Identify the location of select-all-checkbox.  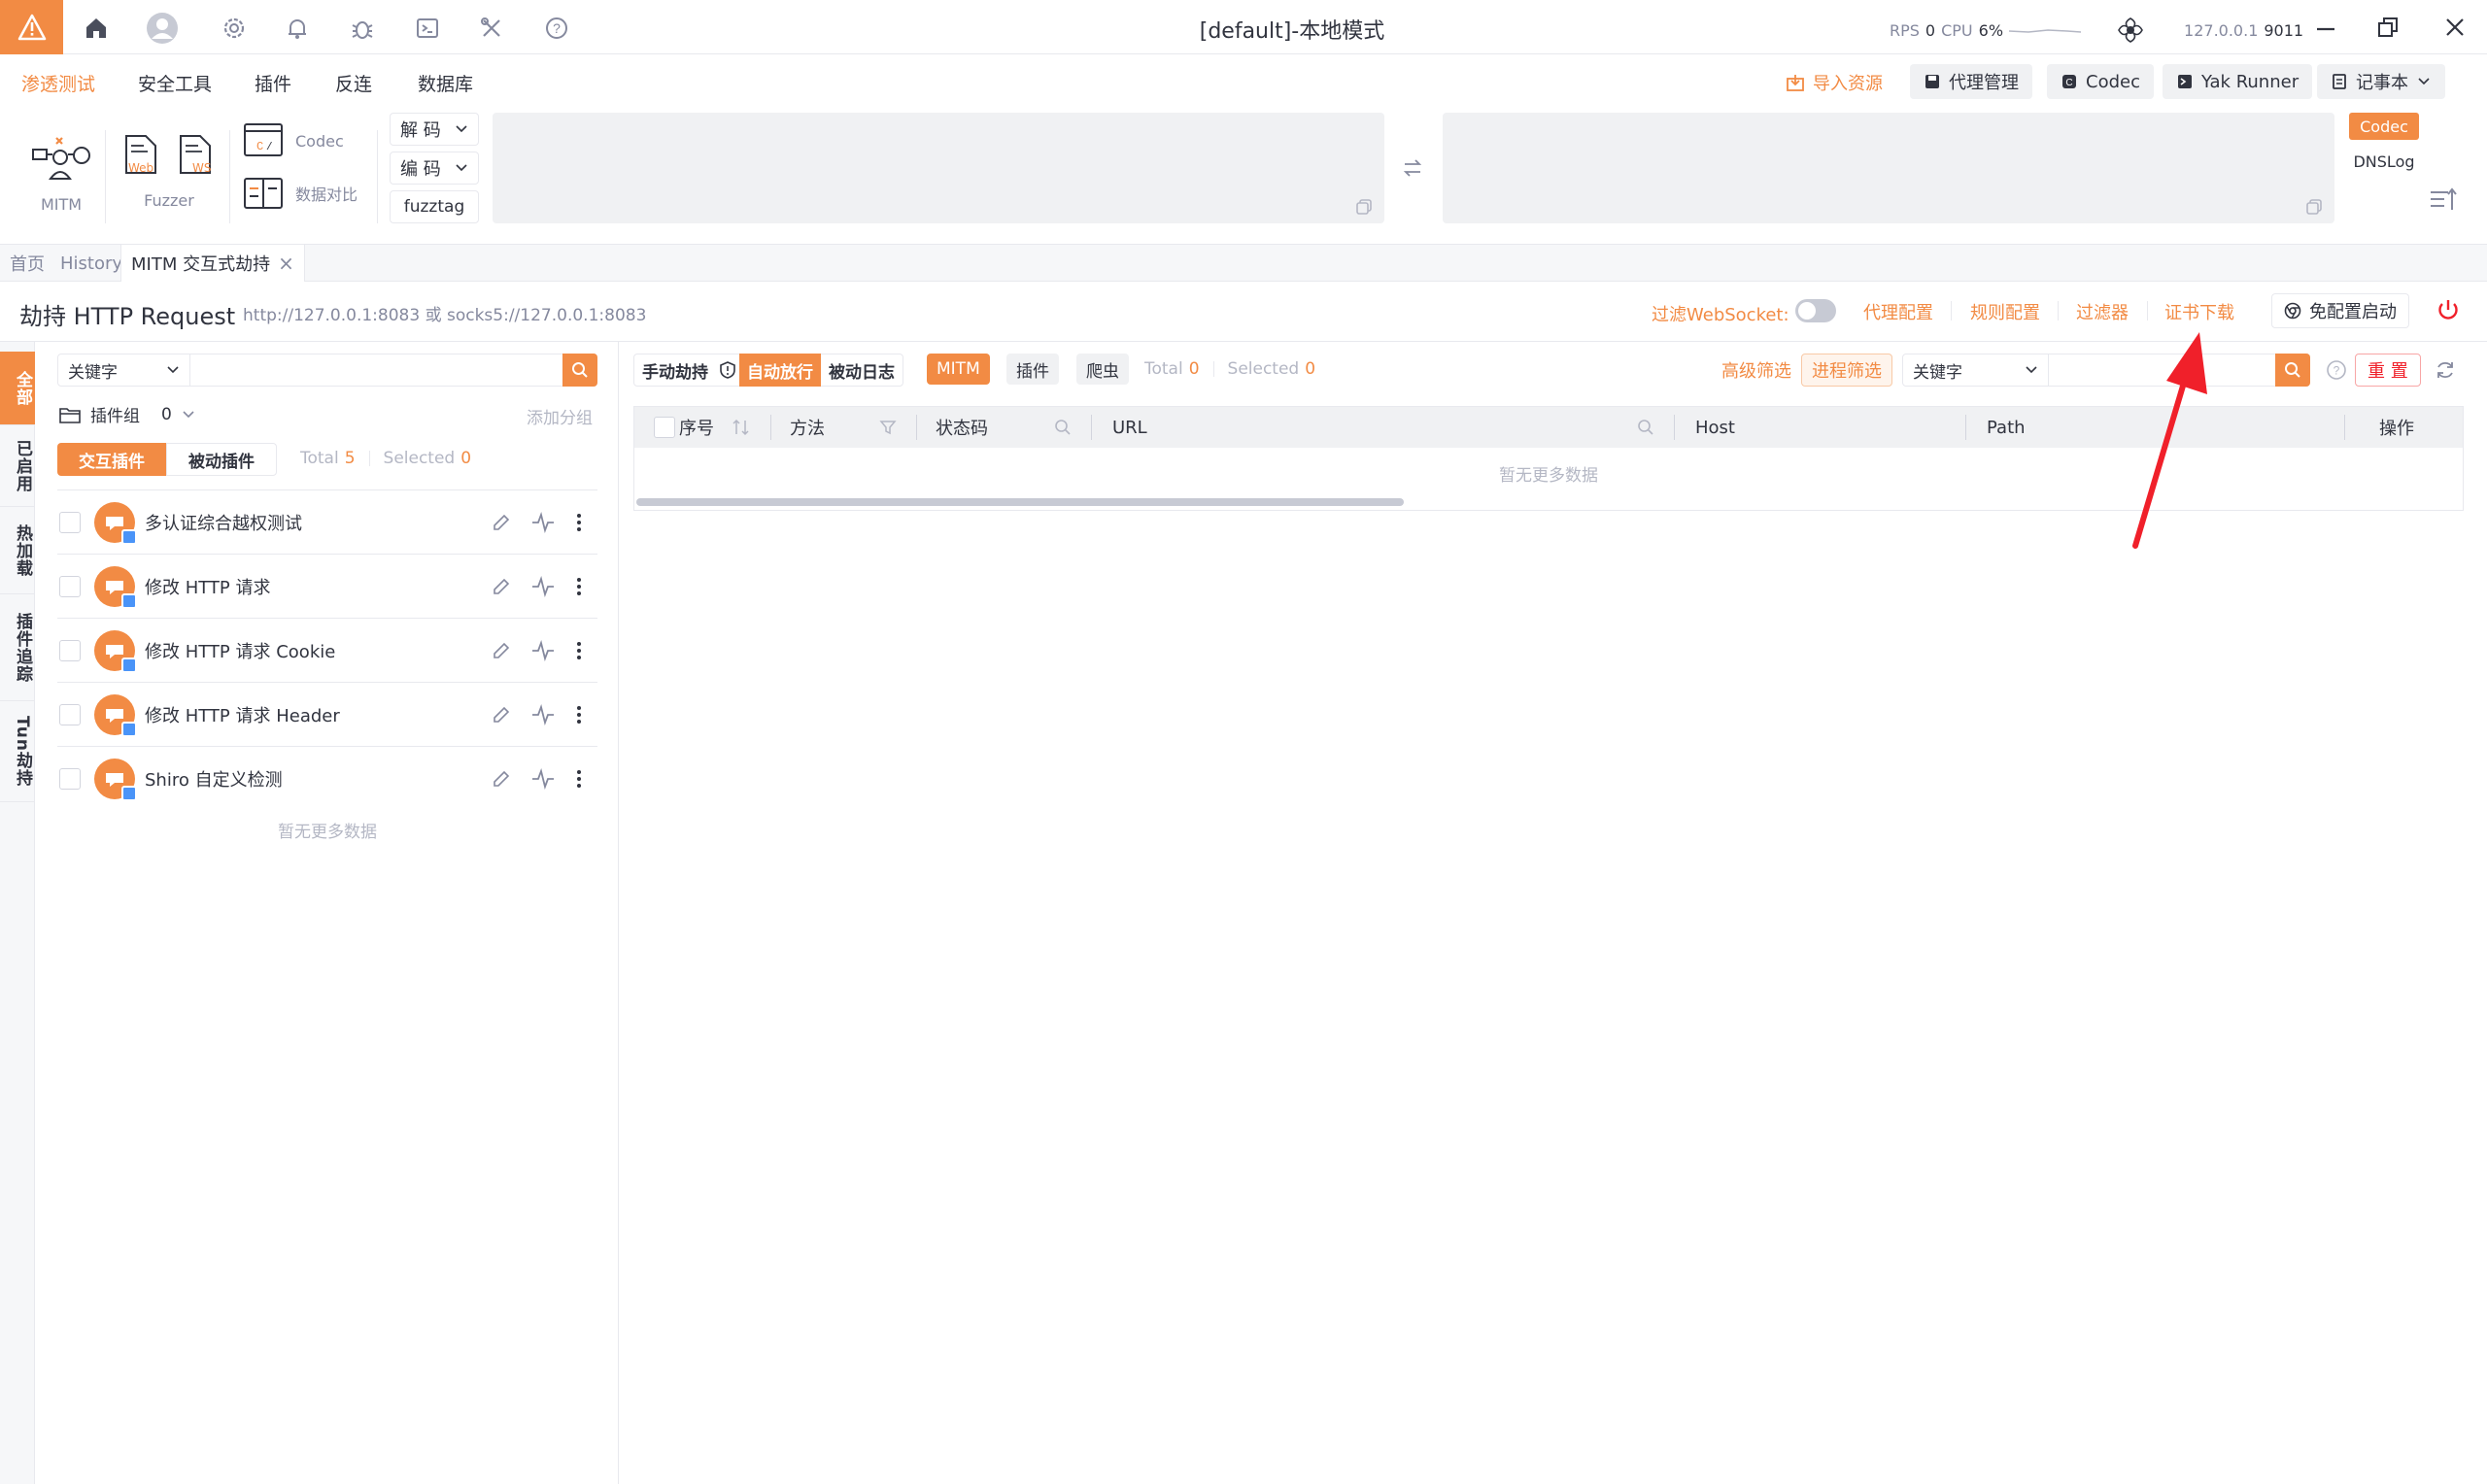
(664, 427).